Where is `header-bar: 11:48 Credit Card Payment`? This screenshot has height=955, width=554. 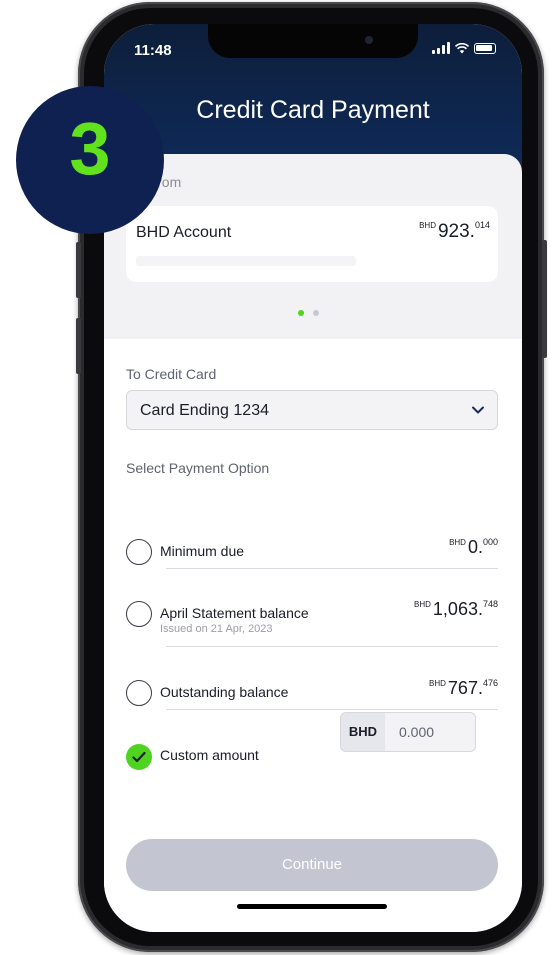 header-bar: 11:48 Credit Card Payment is located at coordinates (313, 99).